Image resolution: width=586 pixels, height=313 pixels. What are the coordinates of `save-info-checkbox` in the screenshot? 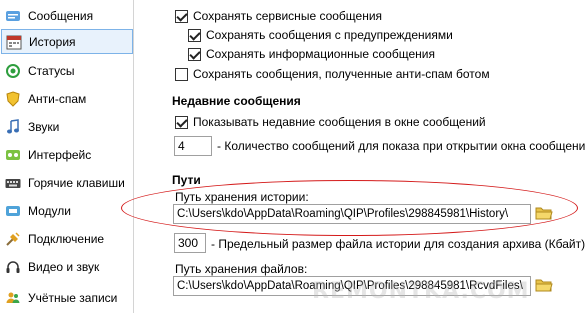 It's located at (194, 54).